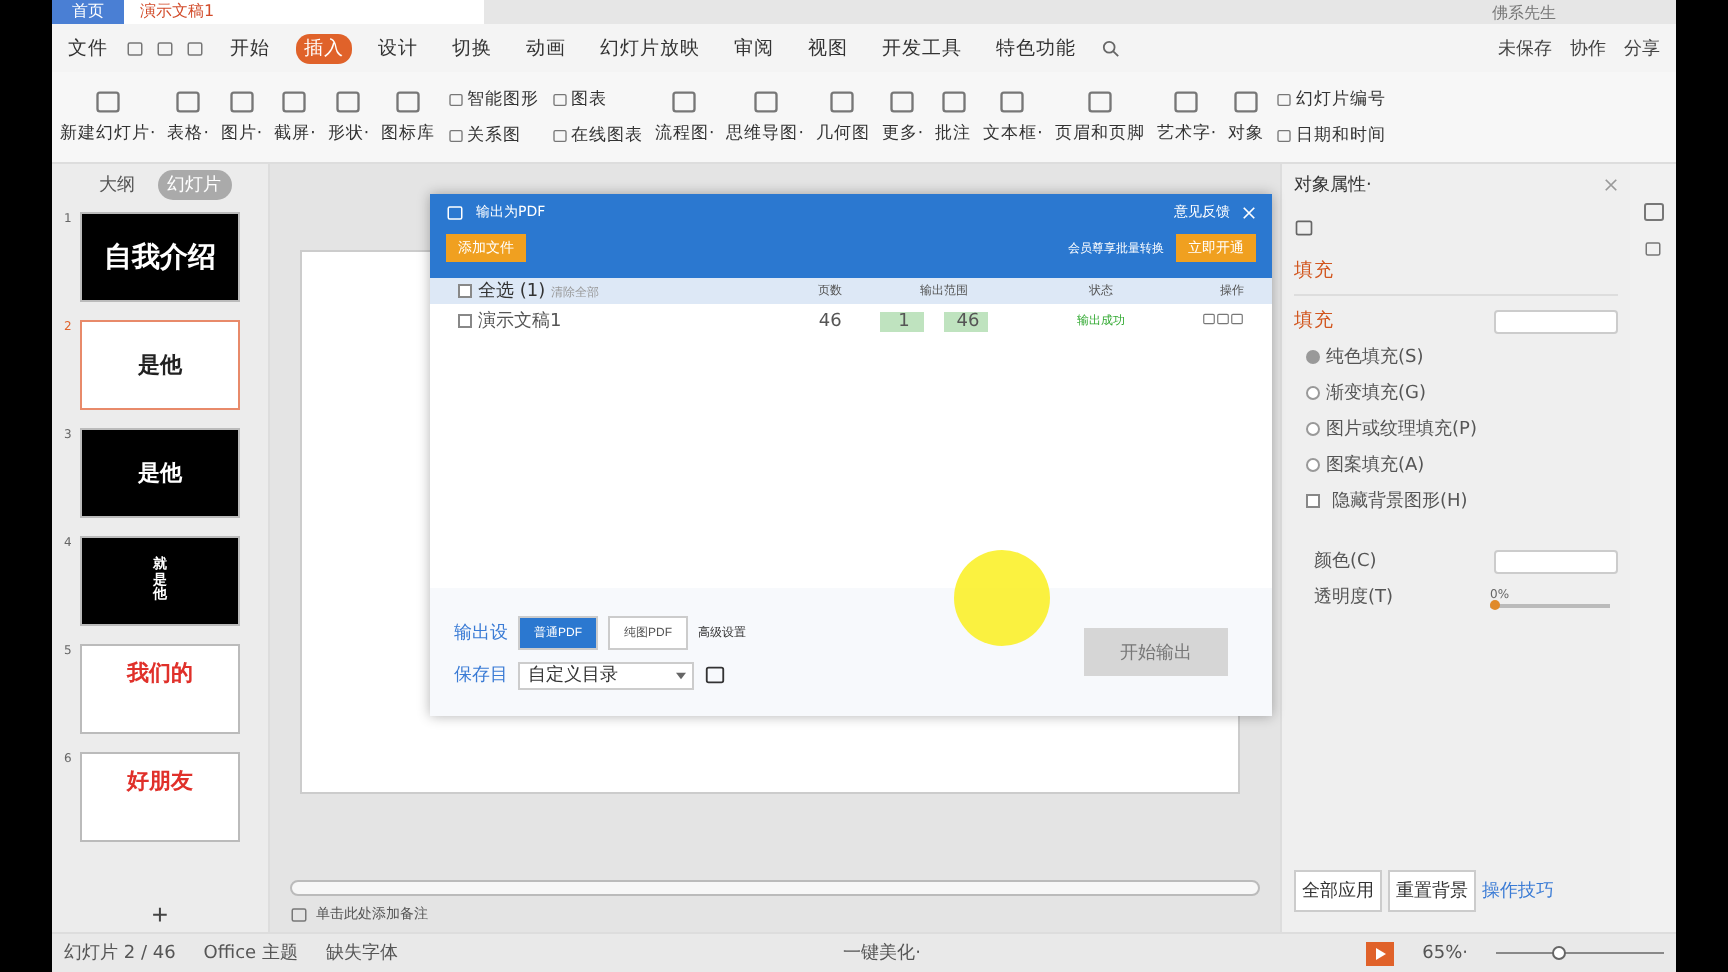 Image resolution: width=1728 pixels, height=972 pixels. What do you see at coordinates (842, 117) in the screenshot?
I see `ribbon-button: 几何图` at bounding box center [842, 117].